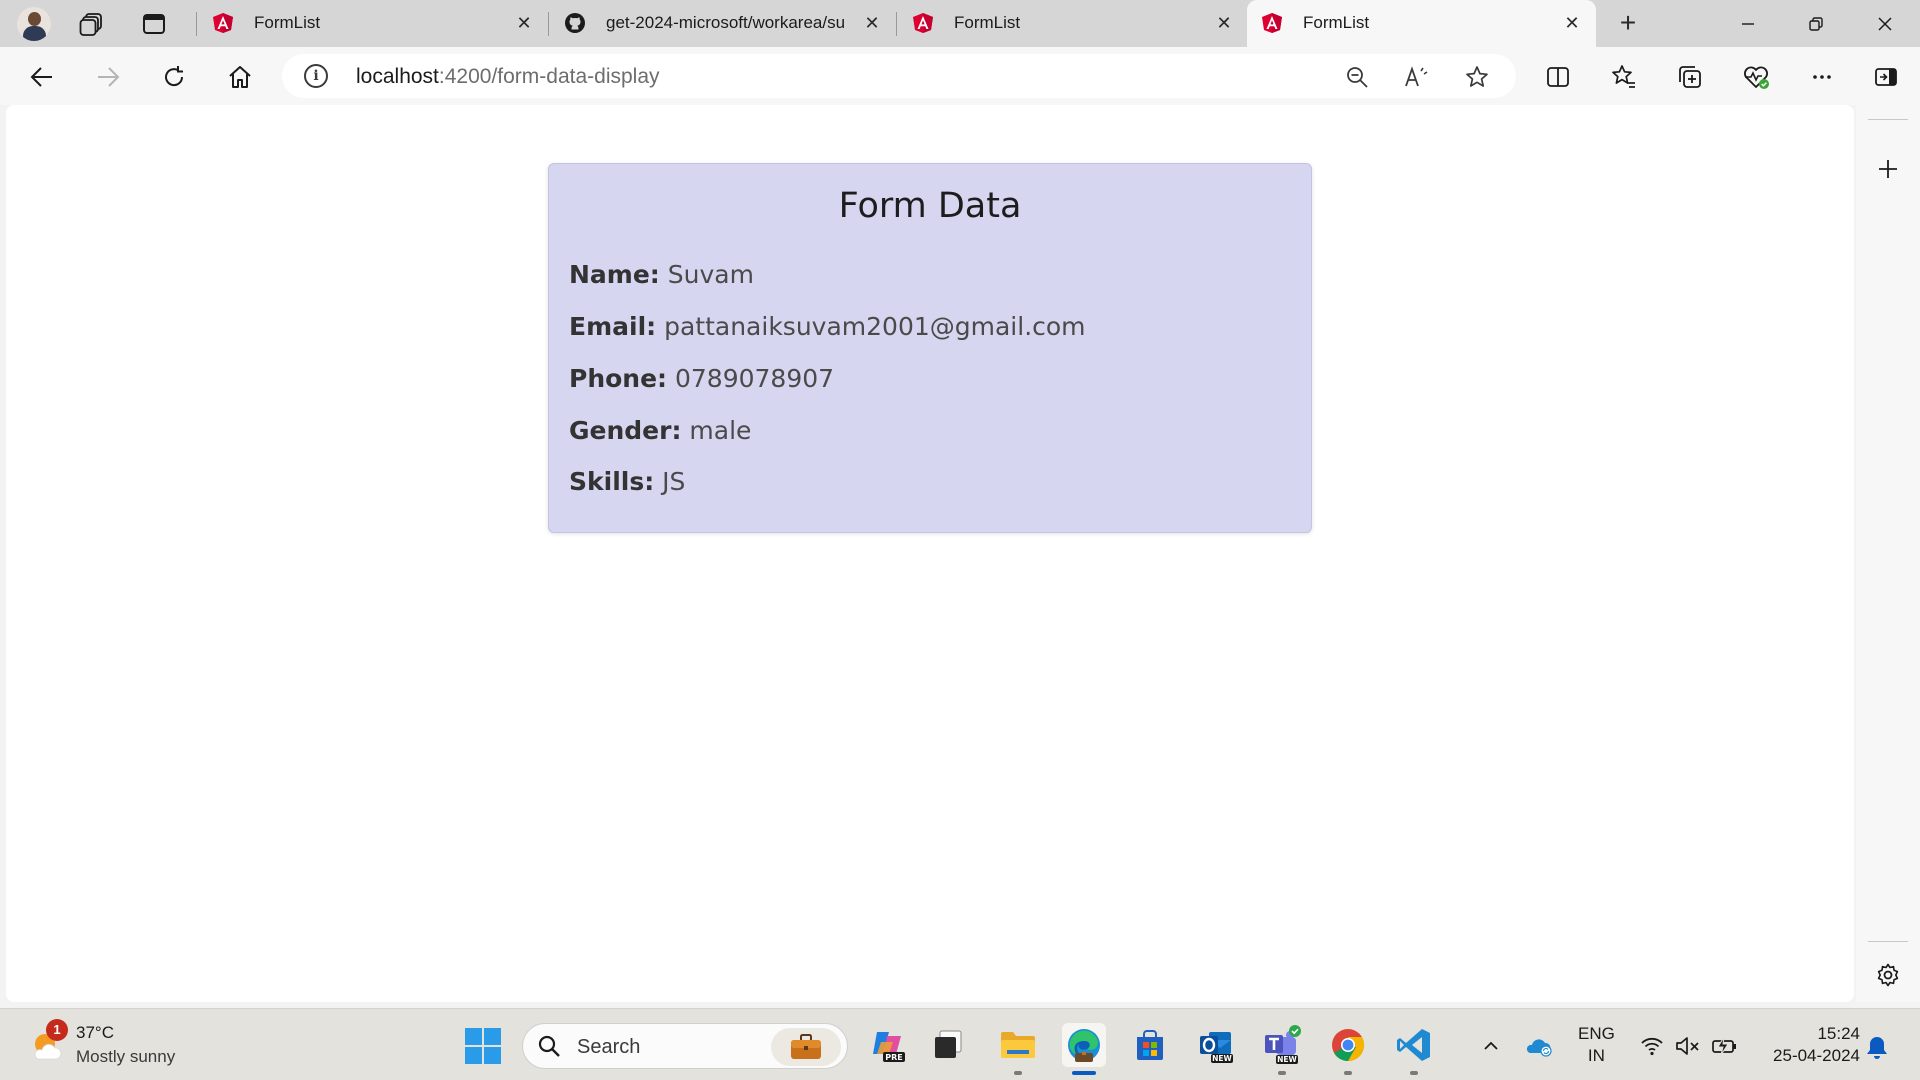 This screenshot has height=1080, width=1920. I want to click on add-favorite-button, so click(1477, 77).